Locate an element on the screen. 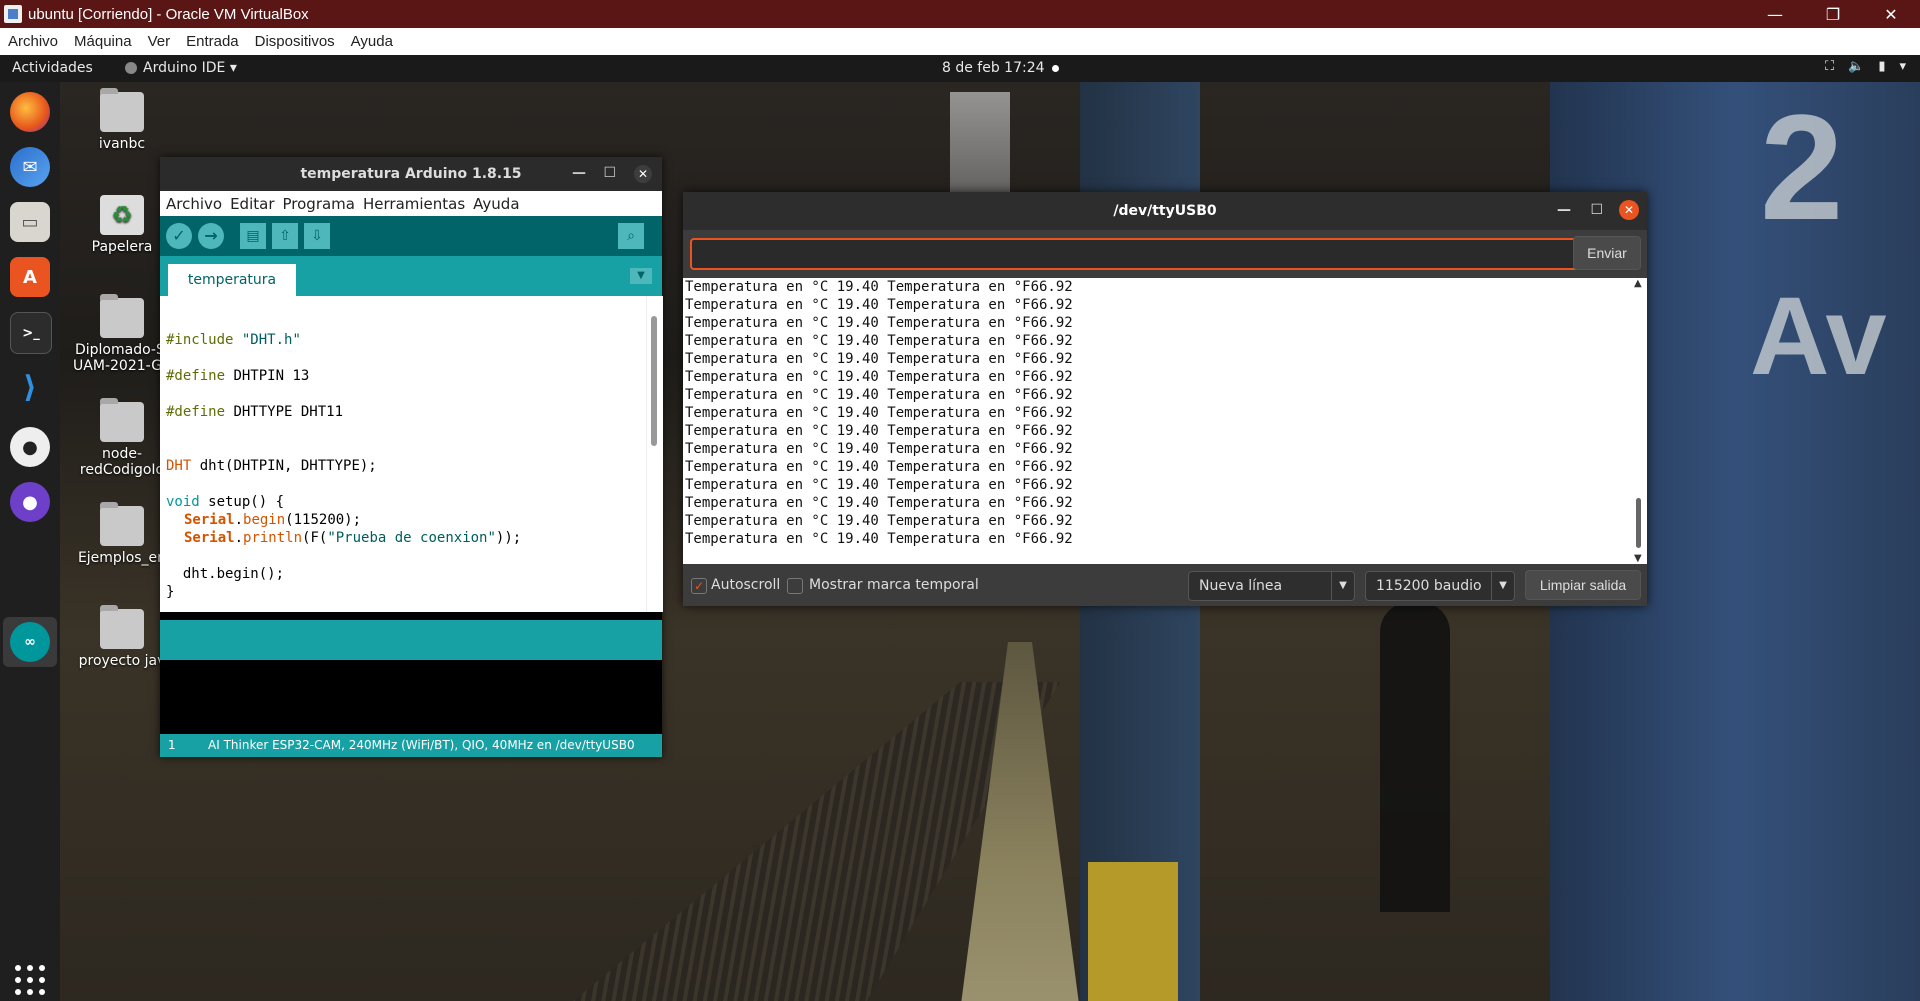 This screenshot has height=1001, width=1920. arduino-titlebar: temperatura Arduino 1.8.15 — ☐ ✕ is located at coordinates (411, 174).